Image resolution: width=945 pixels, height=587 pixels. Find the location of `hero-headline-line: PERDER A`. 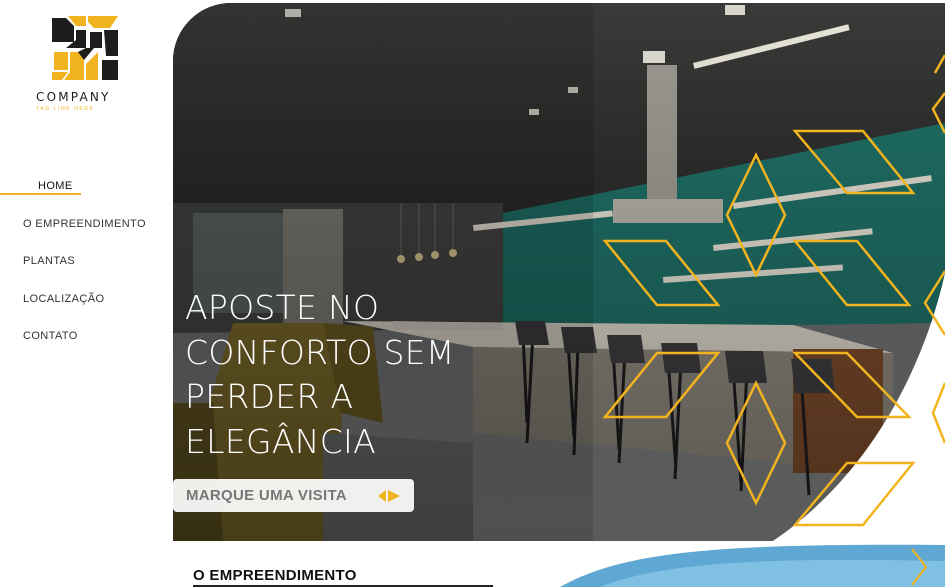

hero-headline-line: PERDER A is located at coordinates (269, 396).